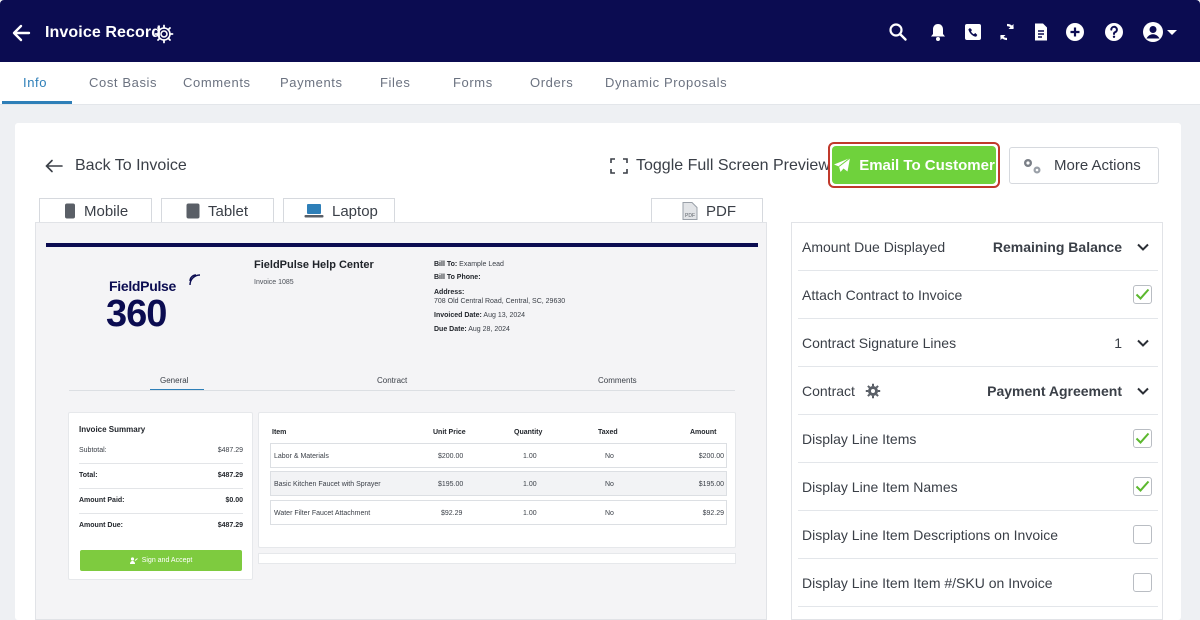 The image size is (1200, 620). I want to click on device-tab-tablet: Tablet, so click(217, 210).